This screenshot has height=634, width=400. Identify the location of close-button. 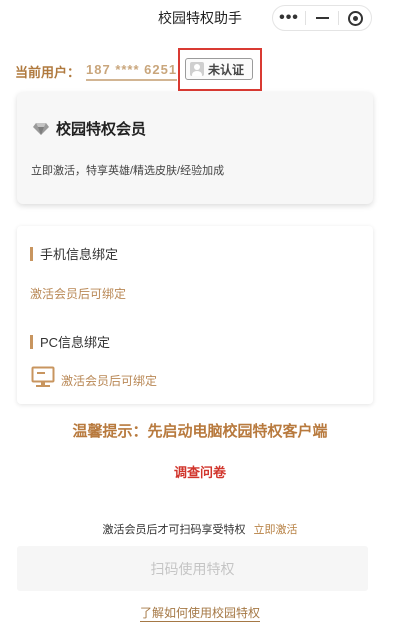
(355, 18).